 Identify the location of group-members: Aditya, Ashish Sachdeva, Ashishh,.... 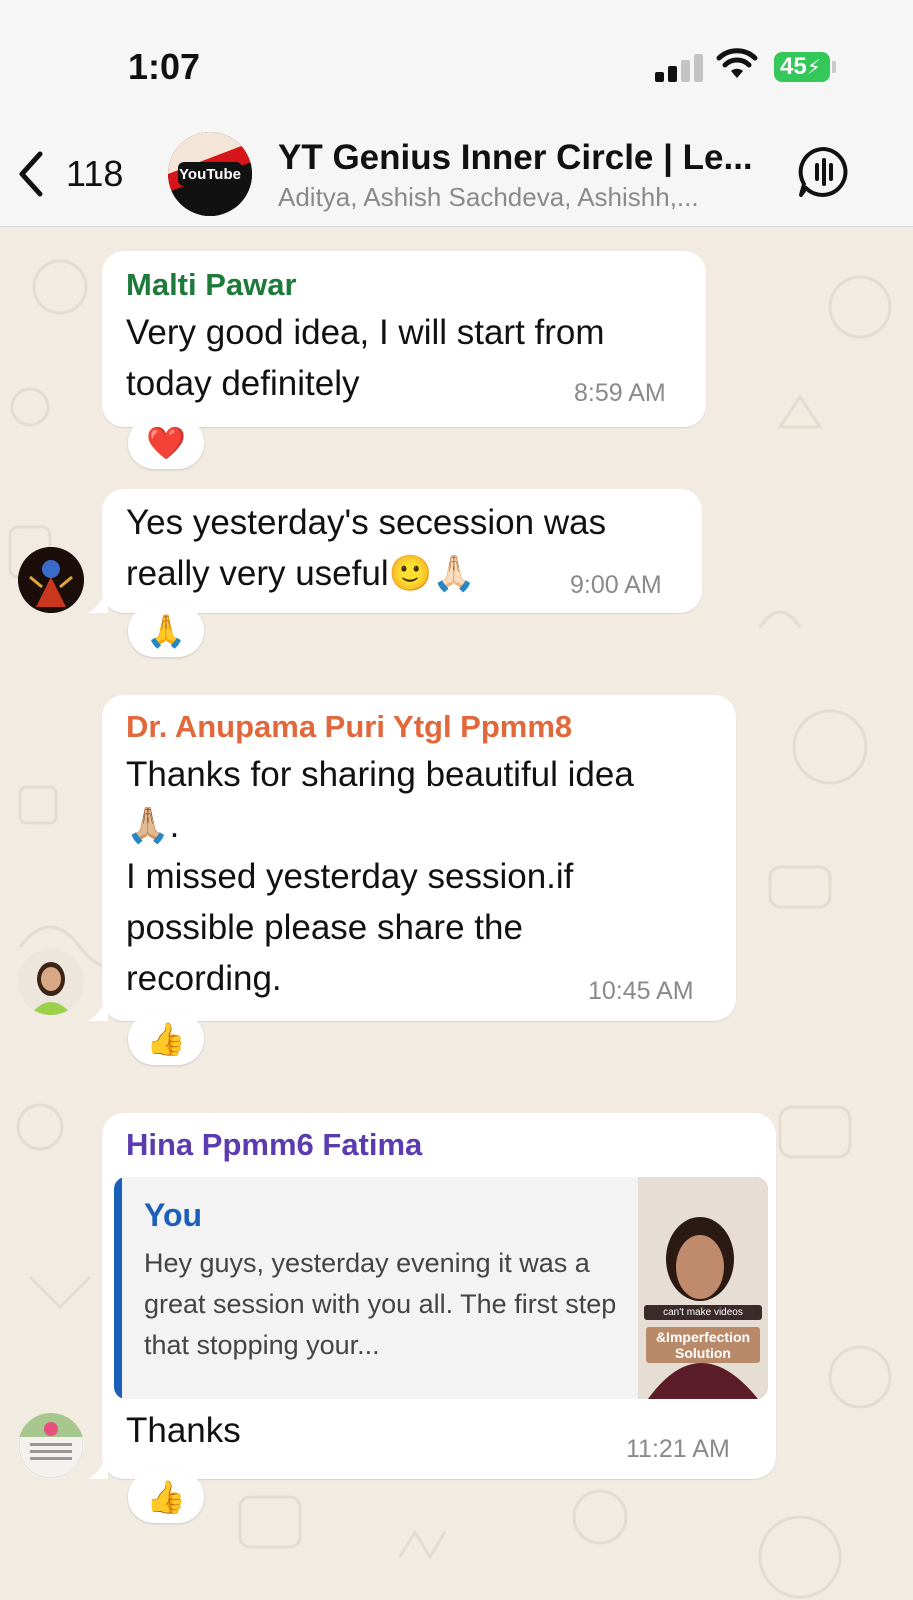
(513, 197).